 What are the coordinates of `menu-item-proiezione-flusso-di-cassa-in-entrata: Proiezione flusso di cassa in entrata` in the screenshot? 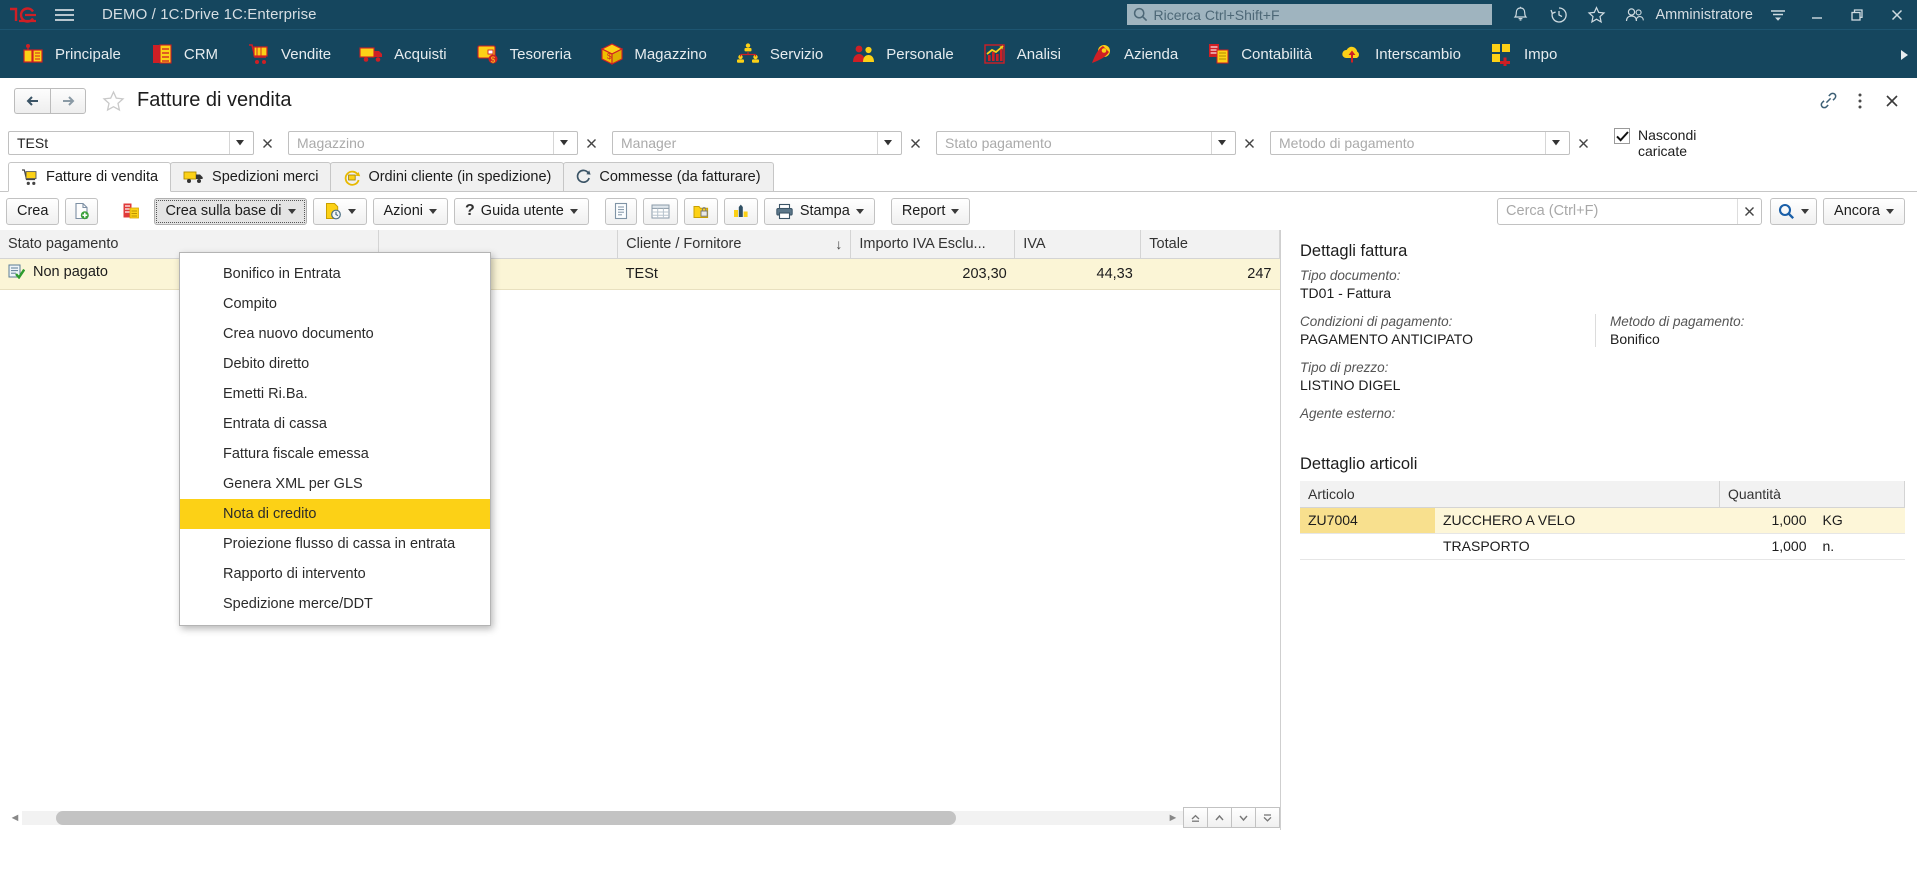 It's located at (335, 544).